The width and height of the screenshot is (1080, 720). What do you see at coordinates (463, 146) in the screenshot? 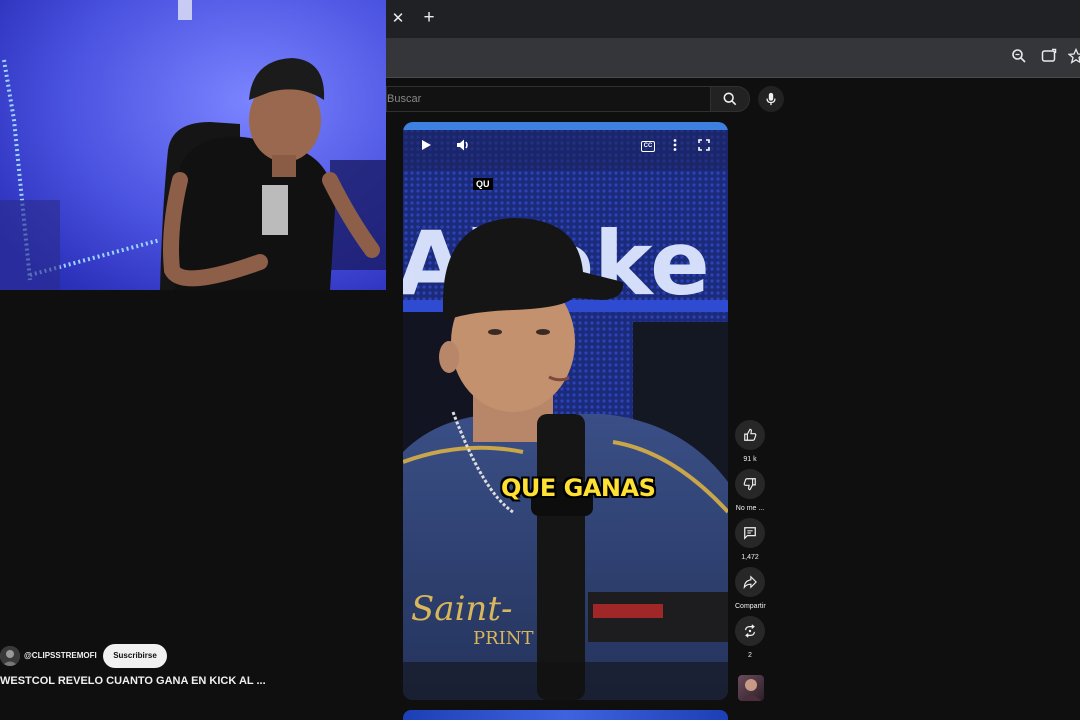
I see `volume-icon` at bounding box center [463, 146].